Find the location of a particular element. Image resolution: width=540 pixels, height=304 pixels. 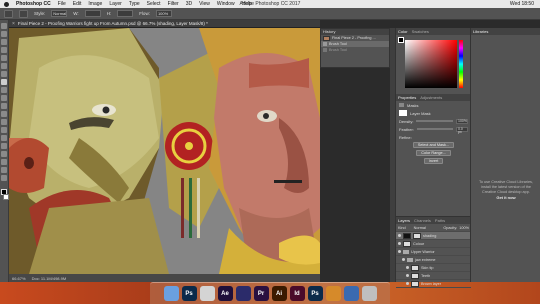

crop-tool-icon is located at coordinates (4, 58).